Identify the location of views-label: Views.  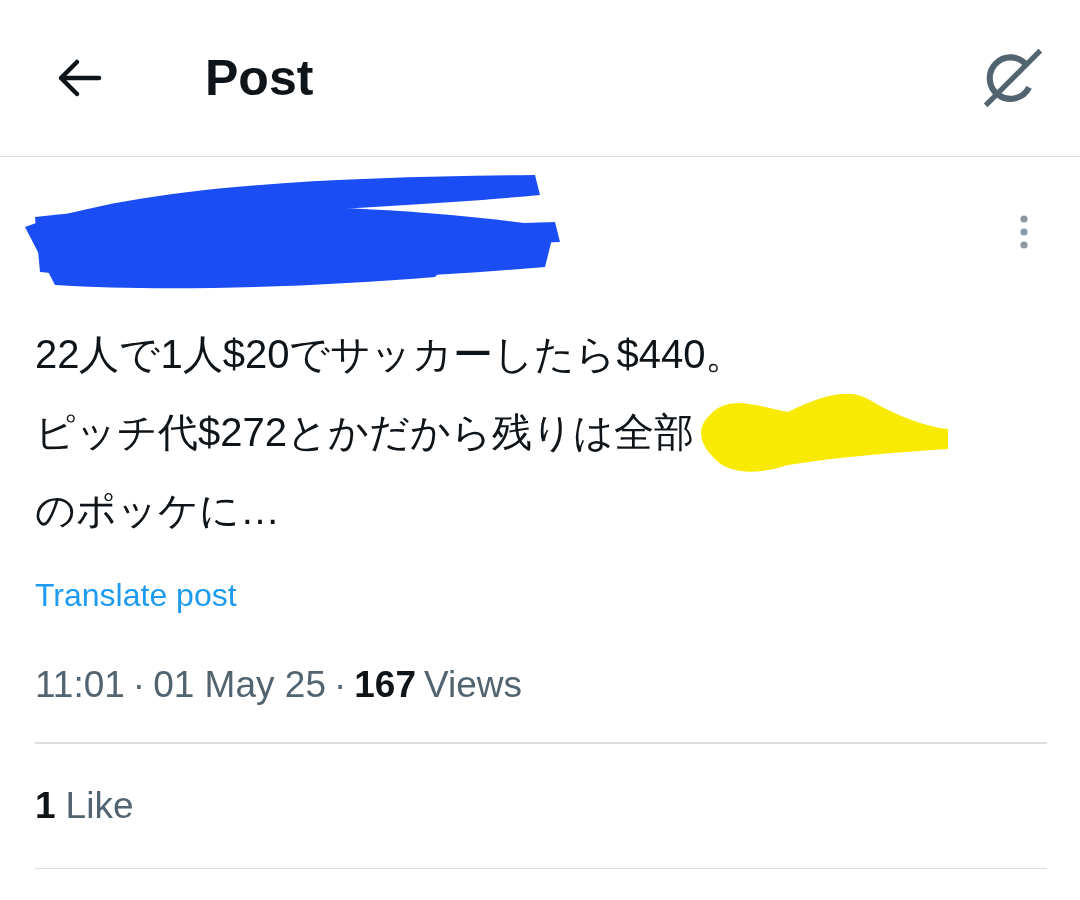
(473, 685).